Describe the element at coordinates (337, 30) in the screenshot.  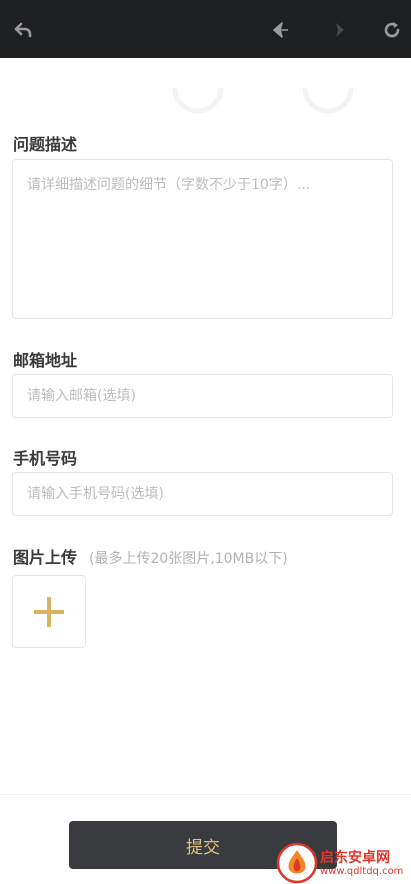
I see `diamond-right-icon` at that location.